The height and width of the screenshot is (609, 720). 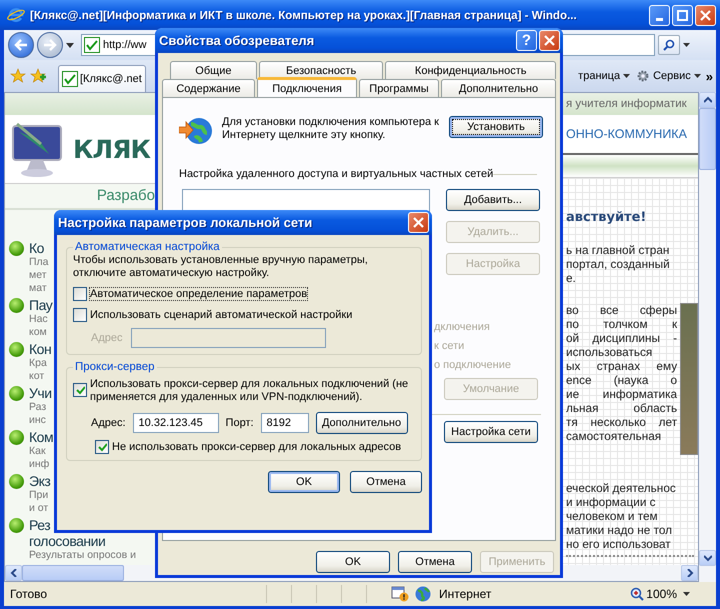 What do you see at coordinates (50, 45) in the screenshot?
I see `forward-button` at bounding box center [50, 45].